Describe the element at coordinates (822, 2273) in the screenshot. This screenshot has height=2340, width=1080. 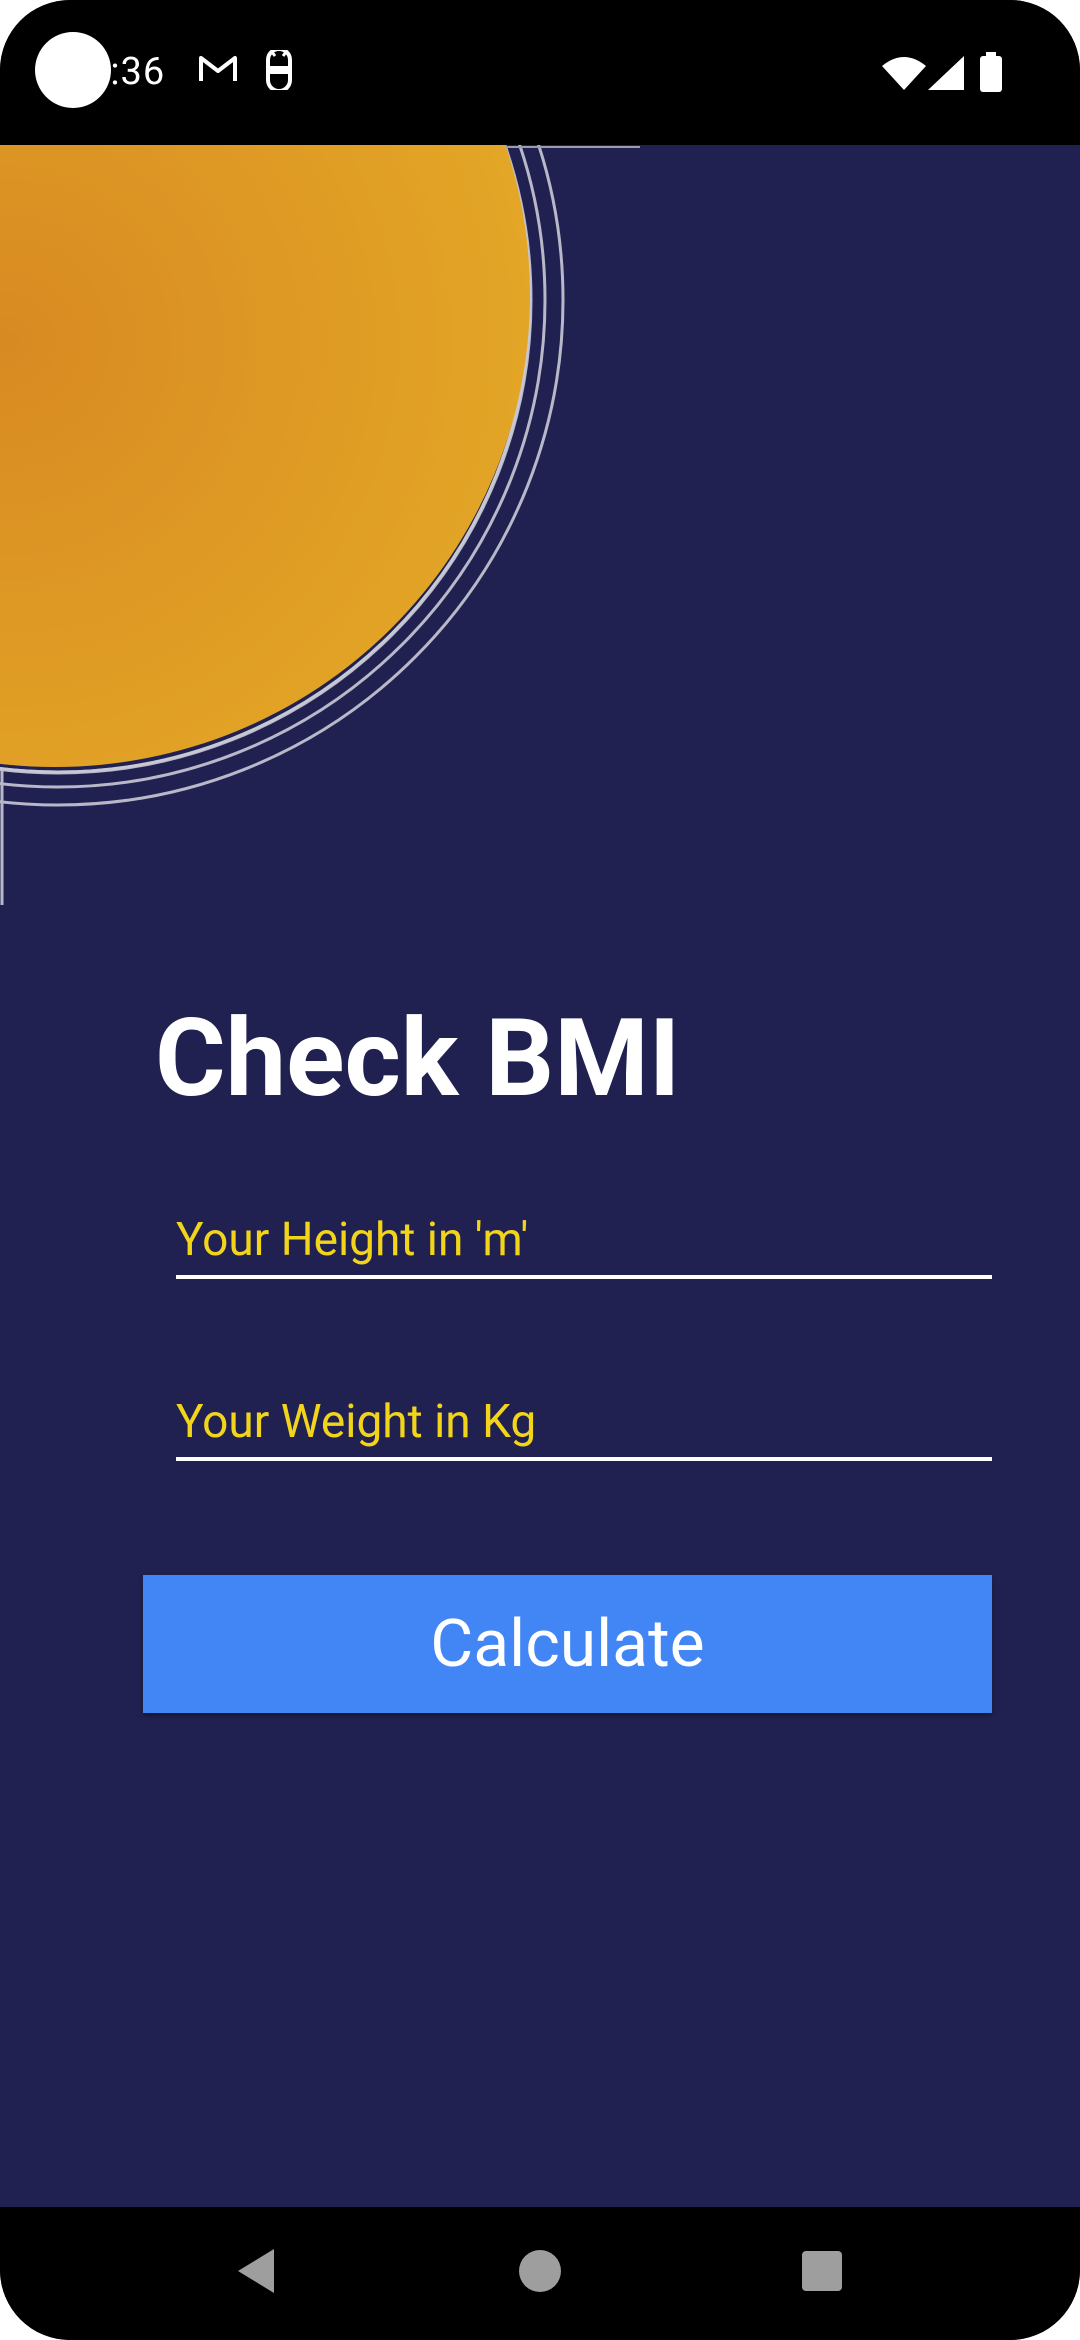
I see `recents-icon` at that location.